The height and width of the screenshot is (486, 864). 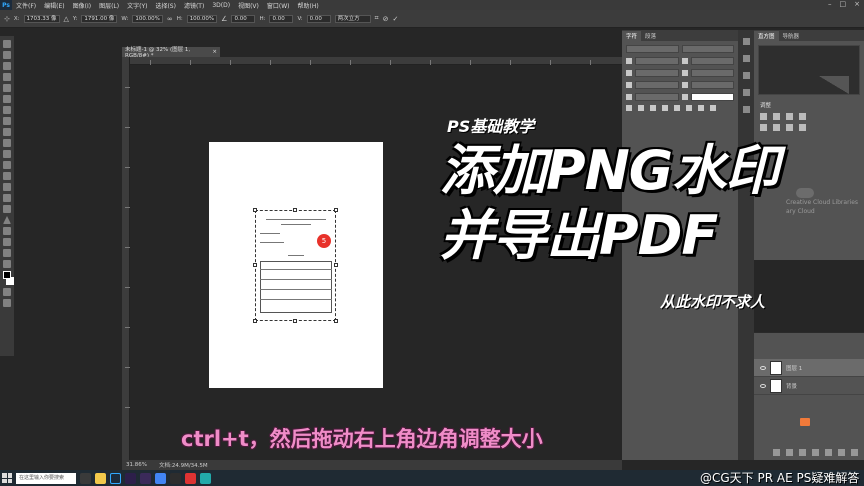 What do you see at coordinates (7, 275) in the screenshot?
I see `foreground-color-swatch` at bounding box center [7, 275].